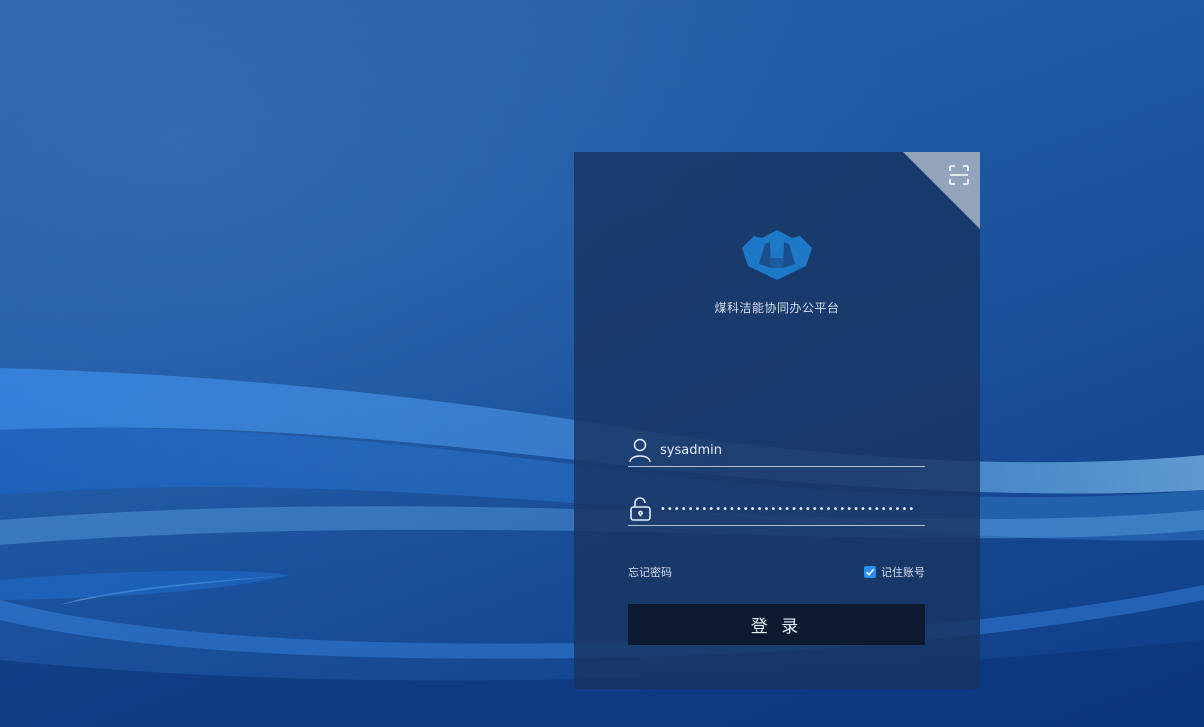  What do you see at coordinates (776, 572) in the screenshot?
I see `login-options: 忘记密码 记住账号` at bounding box center [776, 572].